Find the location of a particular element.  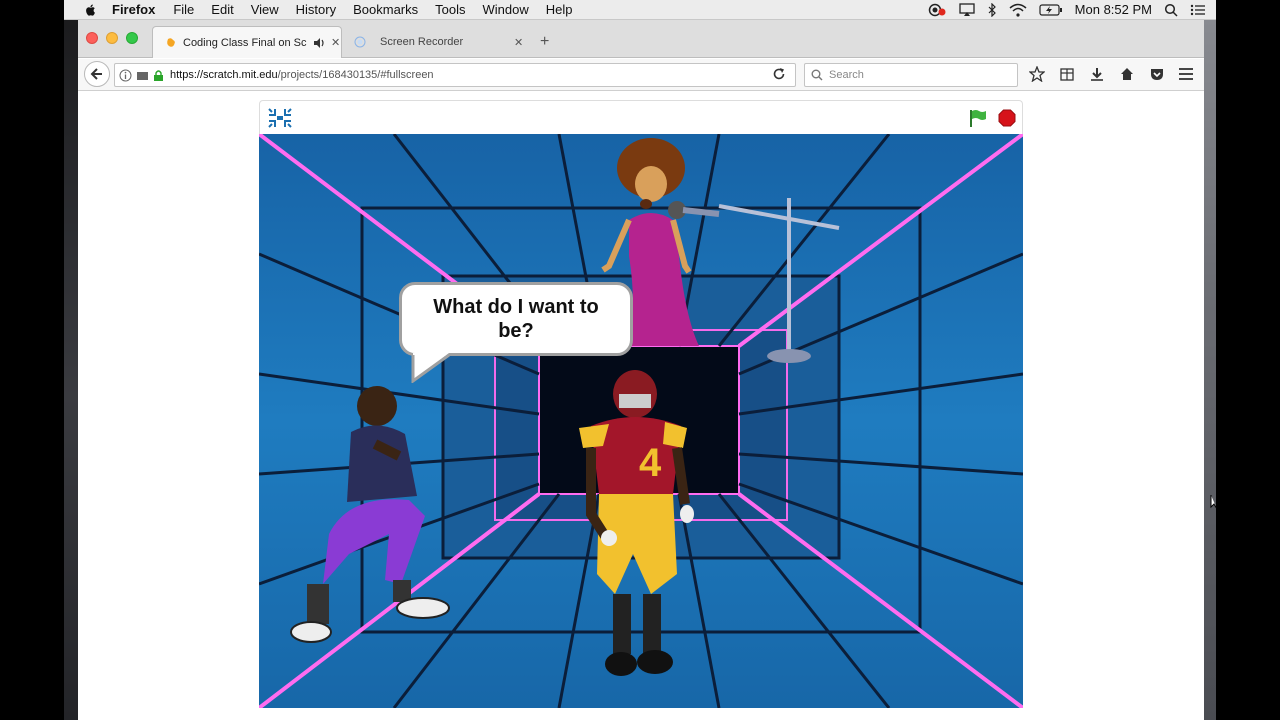

downloads-icon is located at coordinates (1097, 74).